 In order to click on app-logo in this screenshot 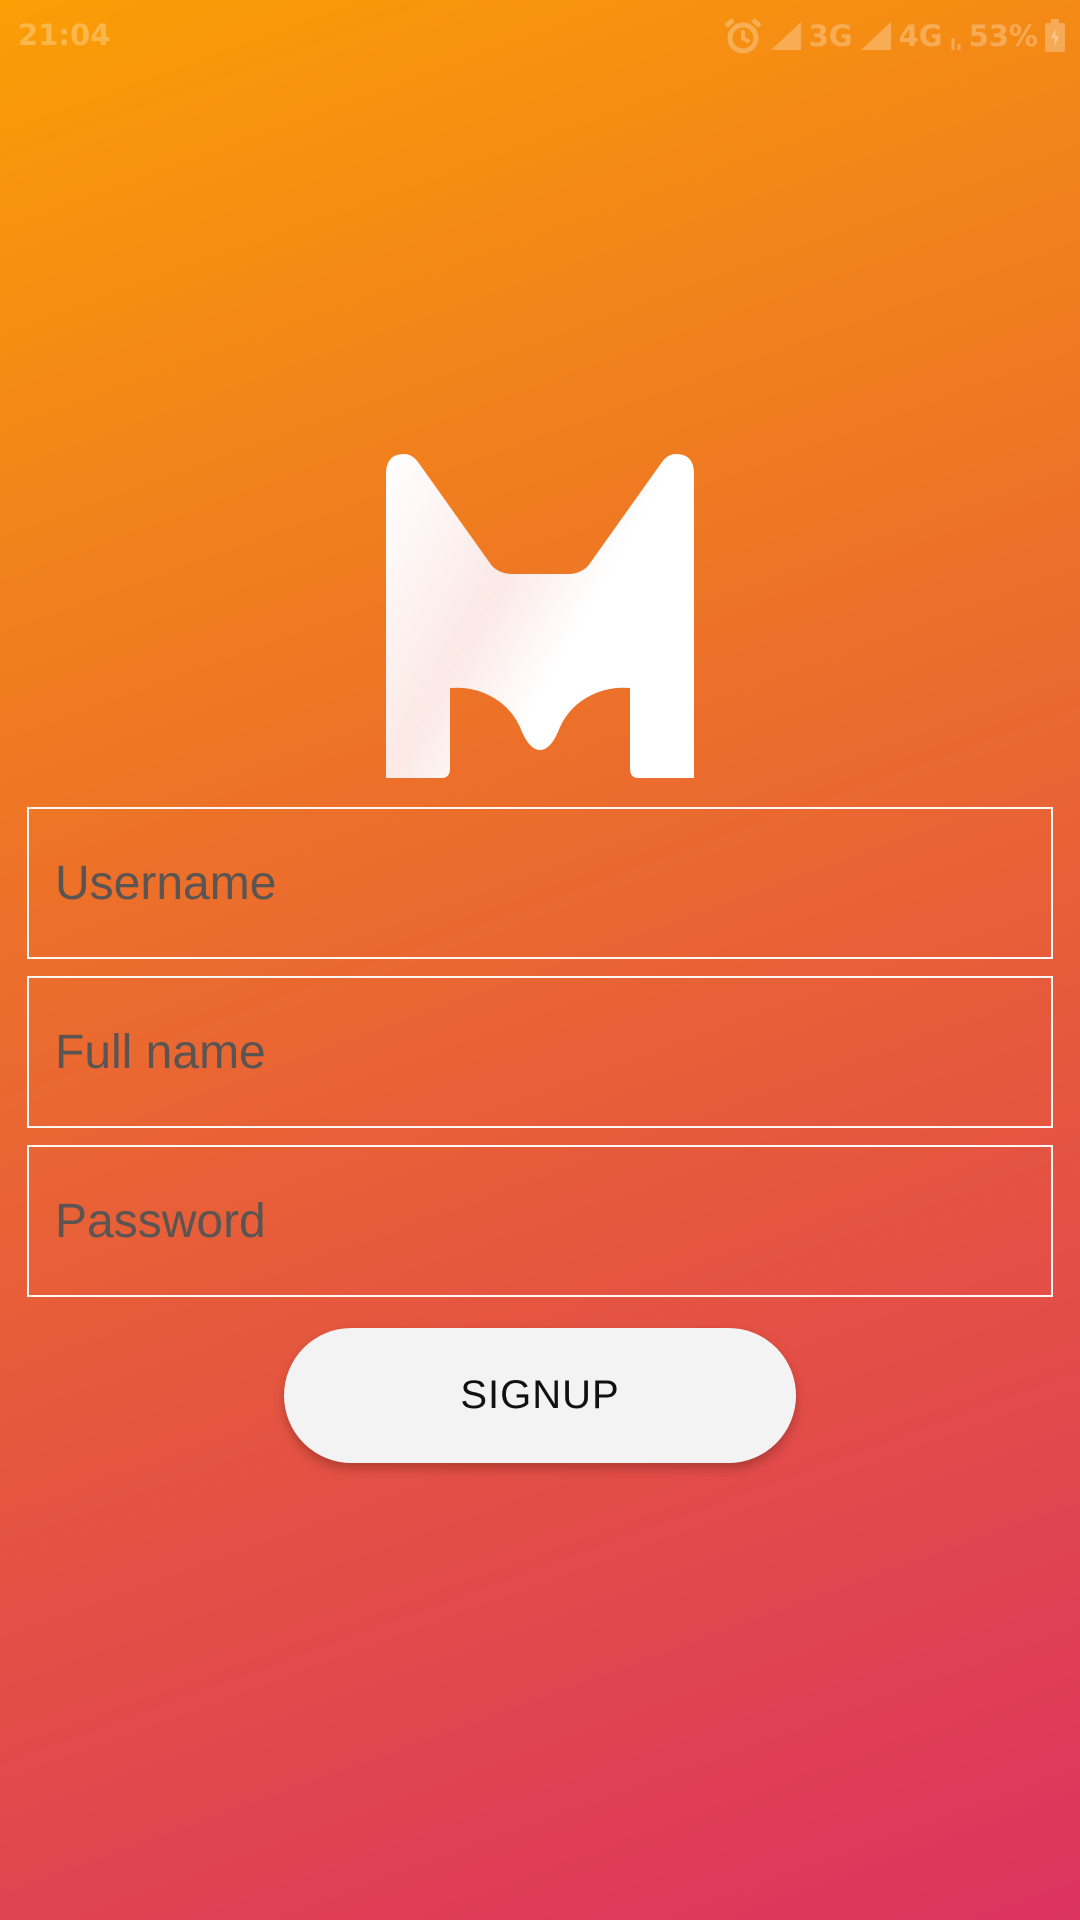, I will do `click(540, 616)`.